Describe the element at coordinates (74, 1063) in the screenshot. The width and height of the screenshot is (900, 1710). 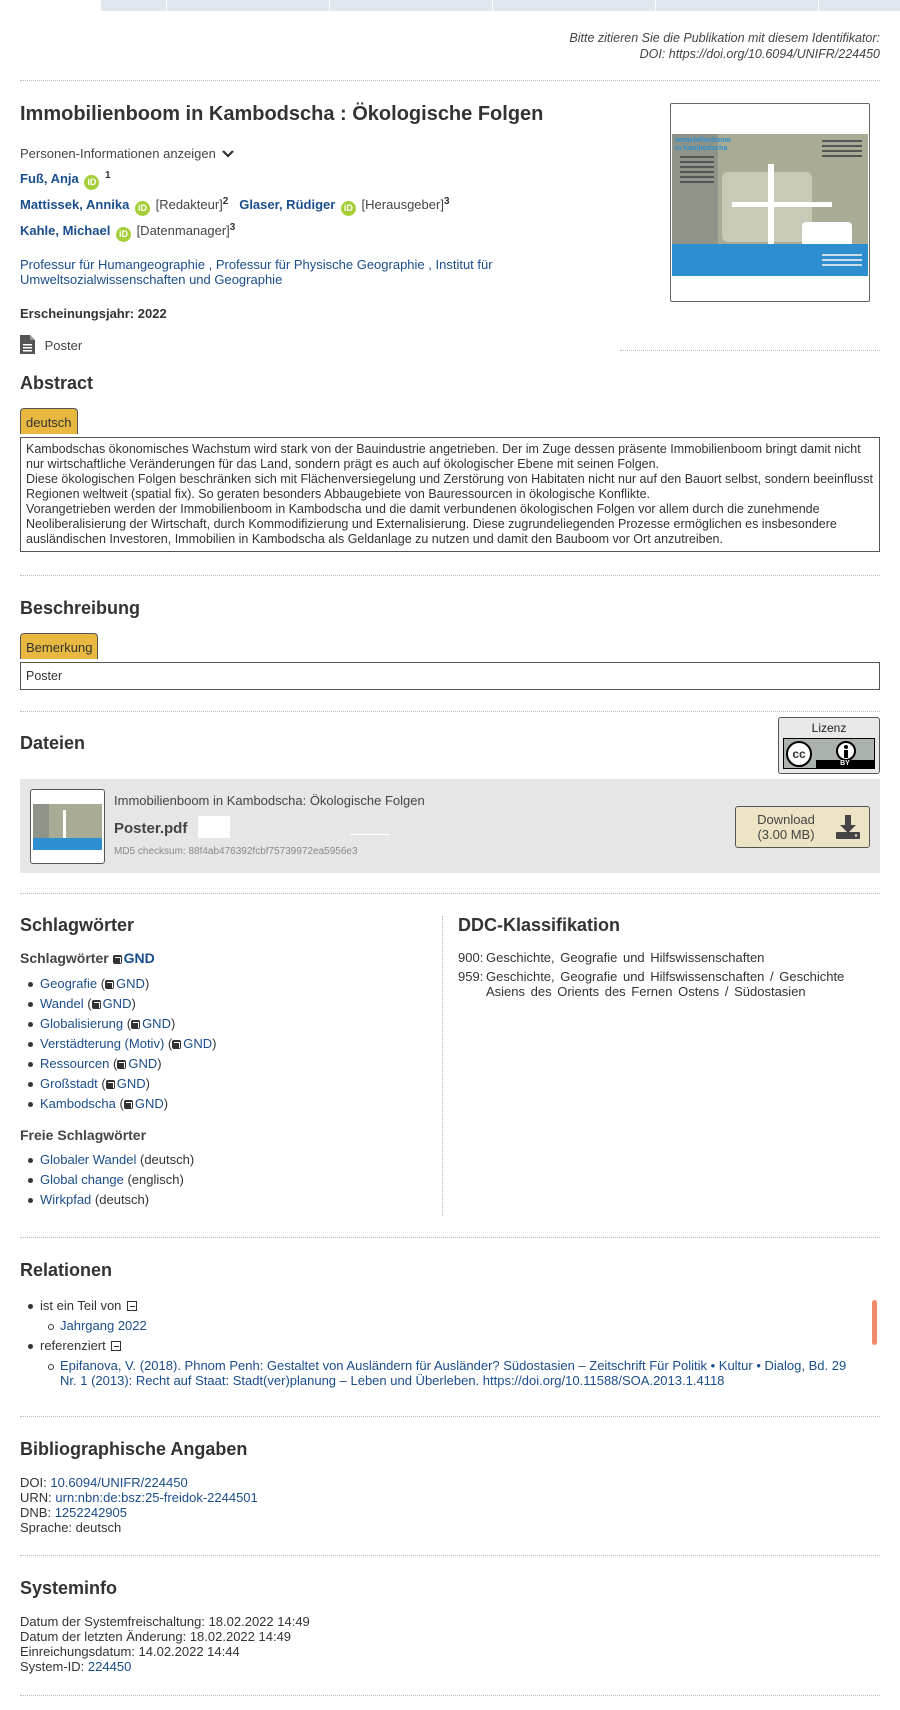
I see `keyword-link: Ressourcen` at that location.